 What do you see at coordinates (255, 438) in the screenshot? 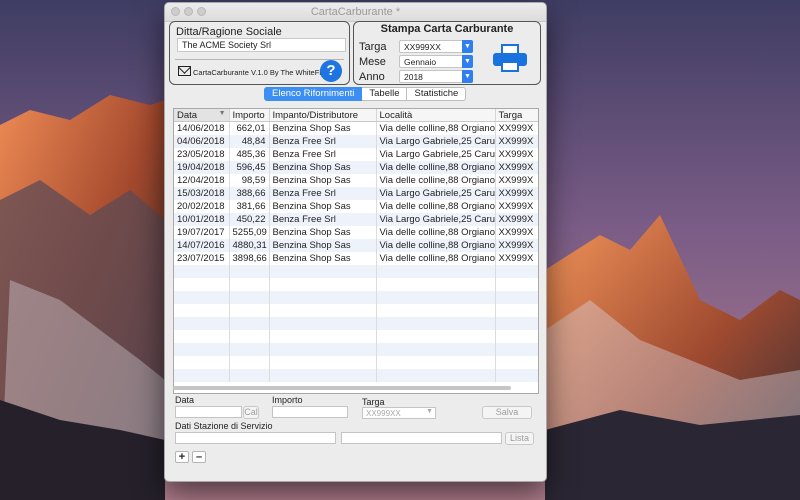
I see `stazione-name-input` at bounding box center [255, 438].